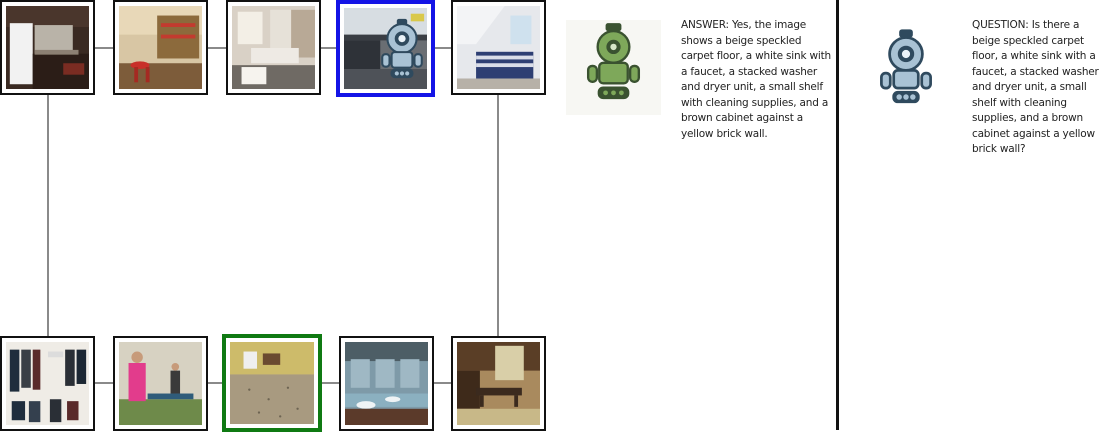 The width and height of the screenshot is (1110, 432). Describe the element at coordinates (402, 48) in the screenshot. I see `robot-agent-icon` at that location.